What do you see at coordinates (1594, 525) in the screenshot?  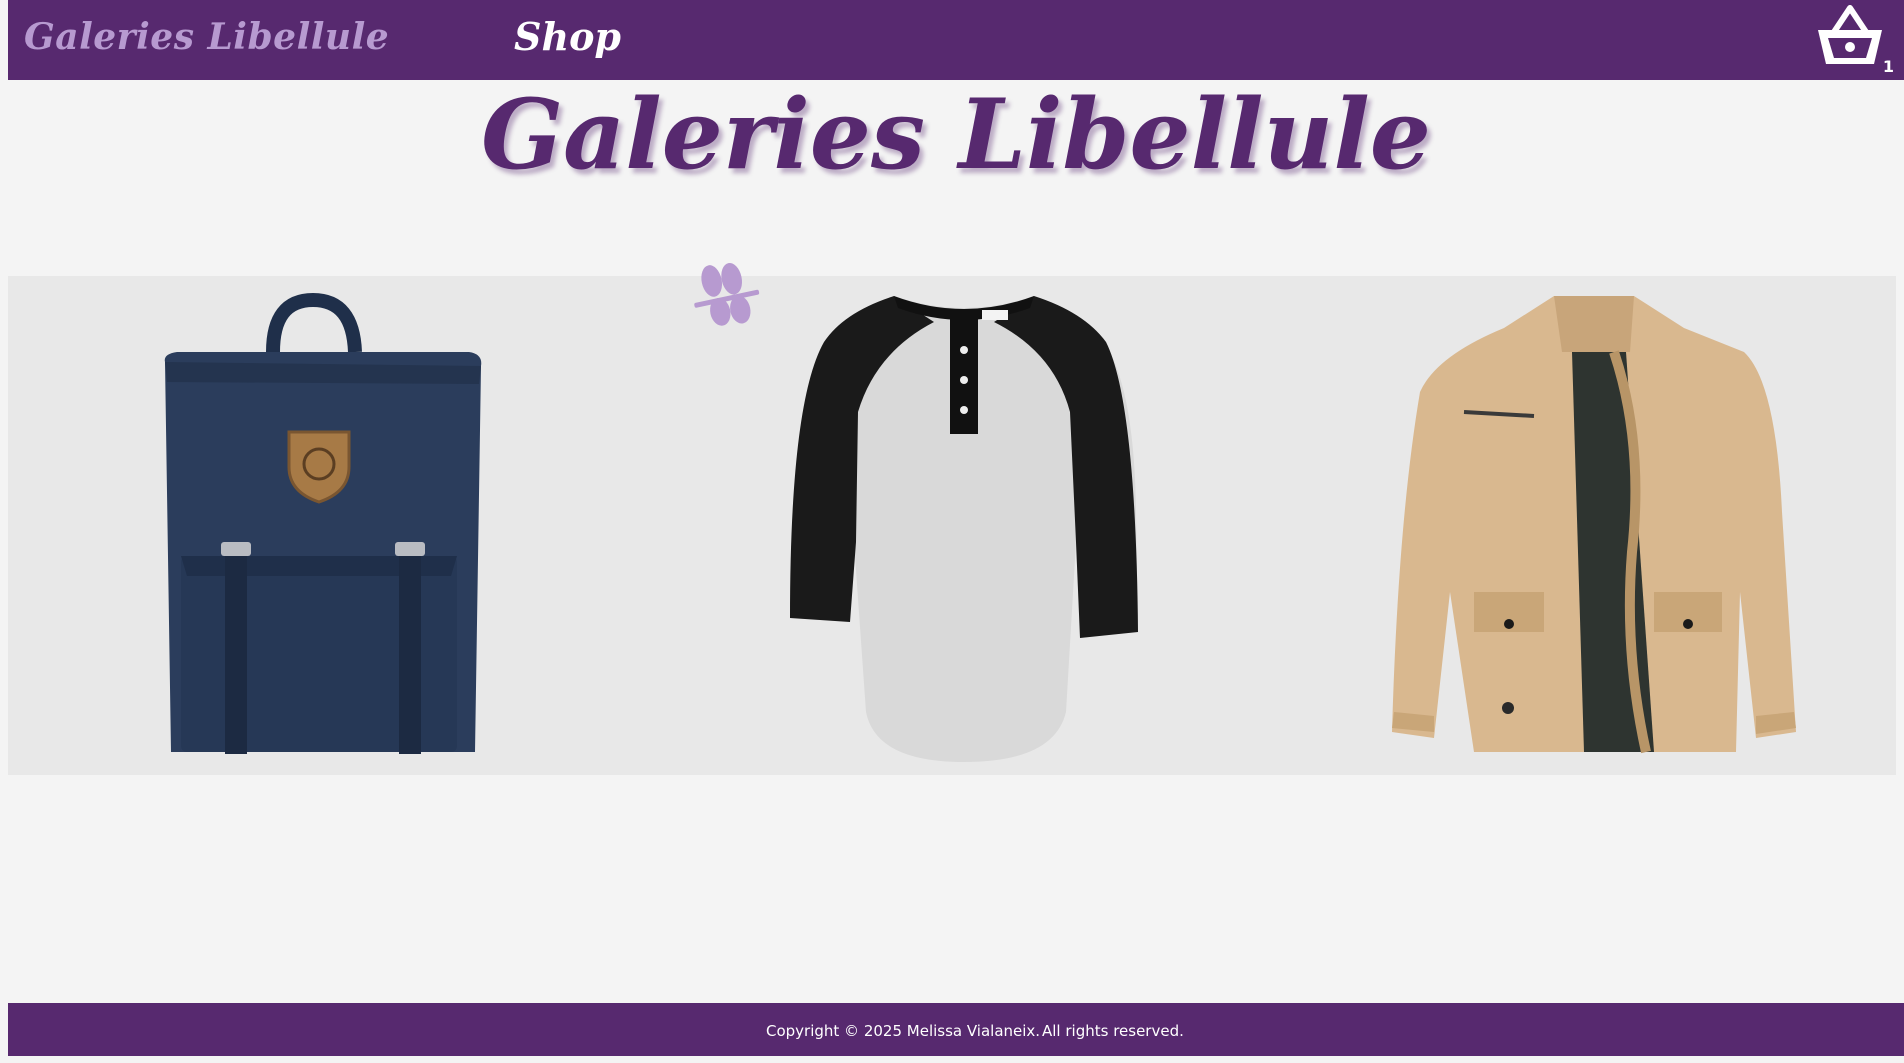 I see `khaki-jacket-image` at bounding box center [1594, 525].